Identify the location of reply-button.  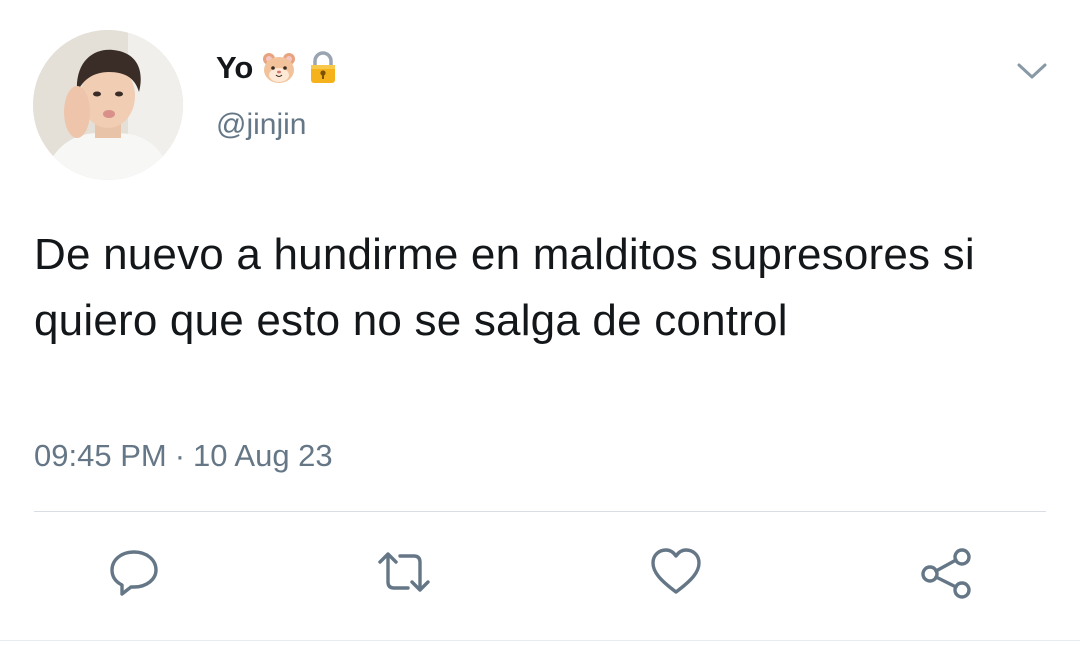
(134, 572).